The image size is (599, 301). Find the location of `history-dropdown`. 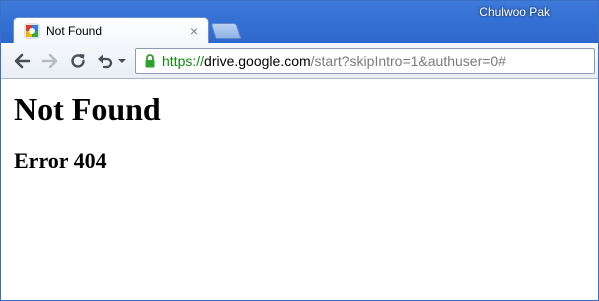

history-dropdown is located at coordinates (122, 61).